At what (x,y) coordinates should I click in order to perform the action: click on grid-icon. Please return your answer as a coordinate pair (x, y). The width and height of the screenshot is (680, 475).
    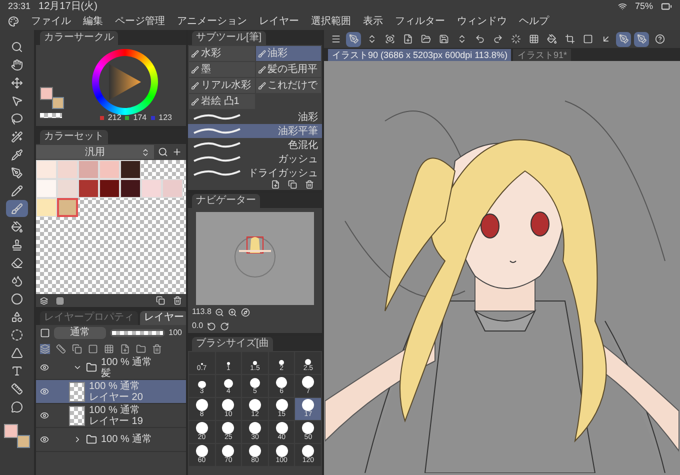
    Looking at the image, I should click on (109, 349).